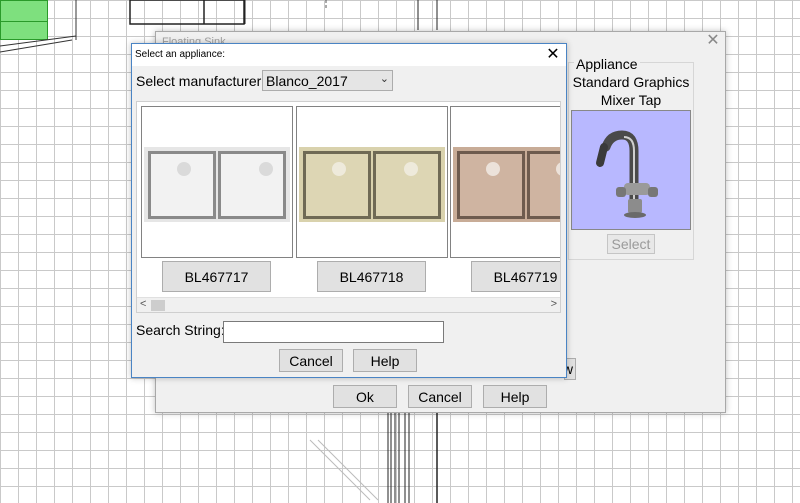  Describe the element at coordinates (631, 100) in the screenshot. I see `appliance-name-line2: Mixer Tap` at that location.